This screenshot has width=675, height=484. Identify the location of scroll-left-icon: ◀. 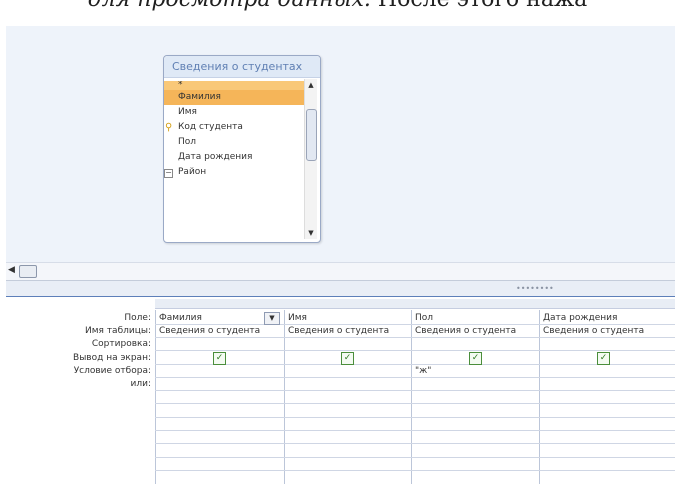
(11, 270).